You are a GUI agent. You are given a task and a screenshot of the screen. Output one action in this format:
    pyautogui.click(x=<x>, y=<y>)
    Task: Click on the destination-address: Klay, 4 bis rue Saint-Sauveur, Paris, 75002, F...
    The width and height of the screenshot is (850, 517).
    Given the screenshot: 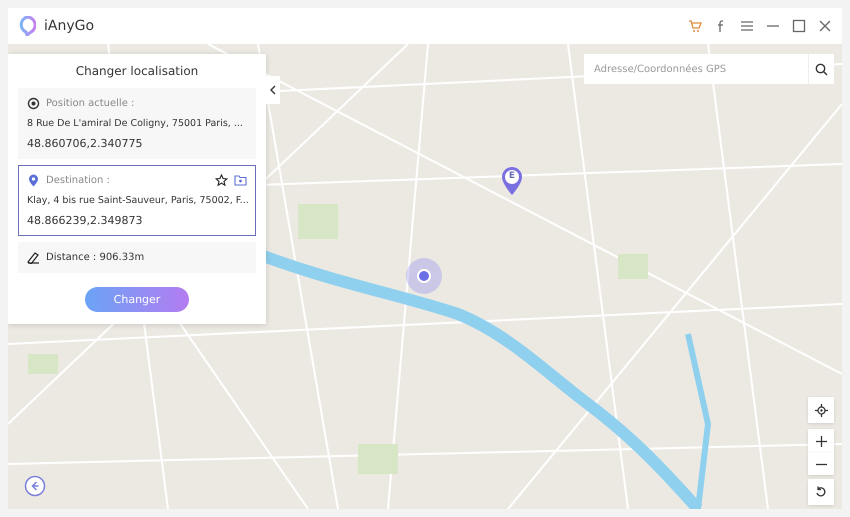 What is the action you would take?
    pyautogui.click(x=137, y=200)
    